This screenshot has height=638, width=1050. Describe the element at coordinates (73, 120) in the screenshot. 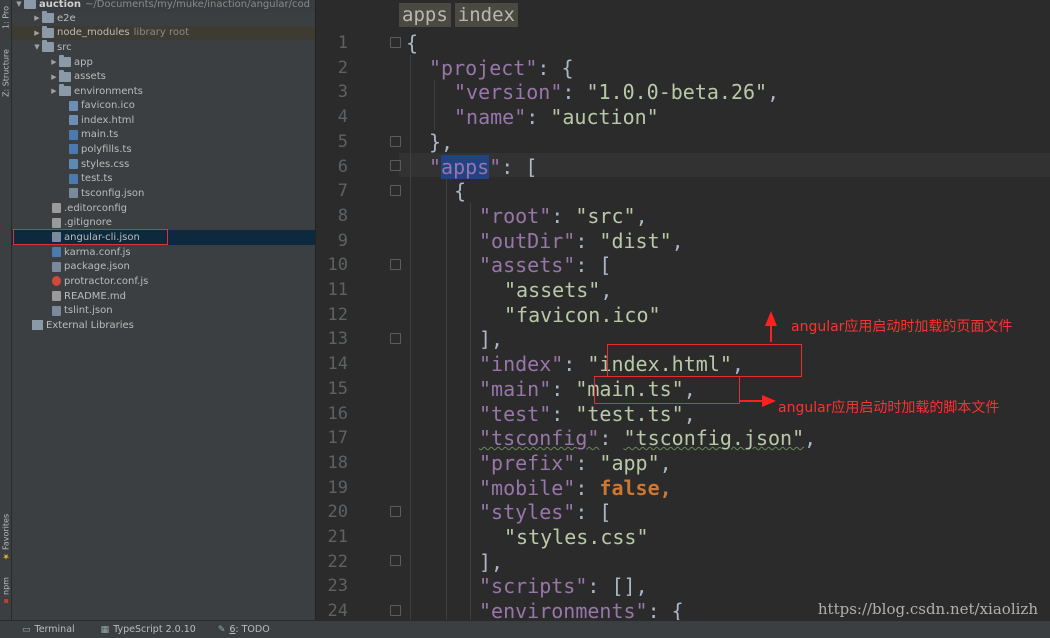

I see `tree-item-index-html: index.html` at that location.